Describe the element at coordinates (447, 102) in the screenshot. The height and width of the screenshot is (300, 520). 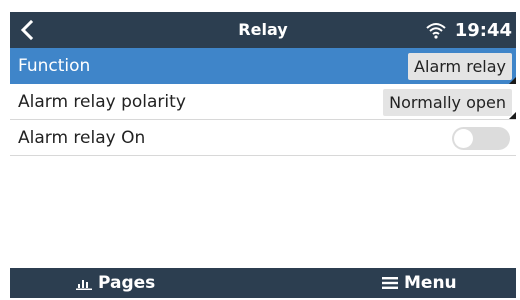
I see `polarity-value: Normally open` at that location.